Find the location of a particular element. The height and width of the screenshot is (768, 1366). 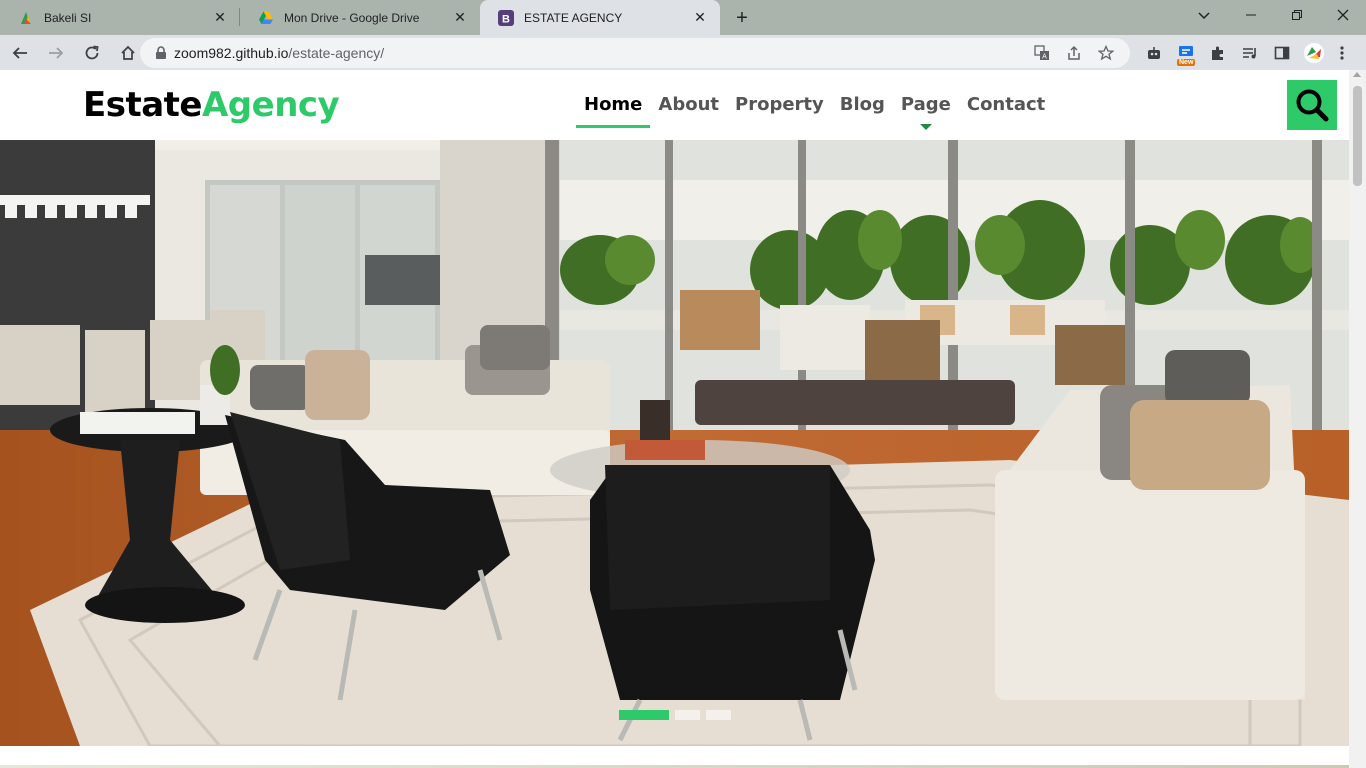

tab-title: ESTATE AGENCY is located at coordinates (573, 17).